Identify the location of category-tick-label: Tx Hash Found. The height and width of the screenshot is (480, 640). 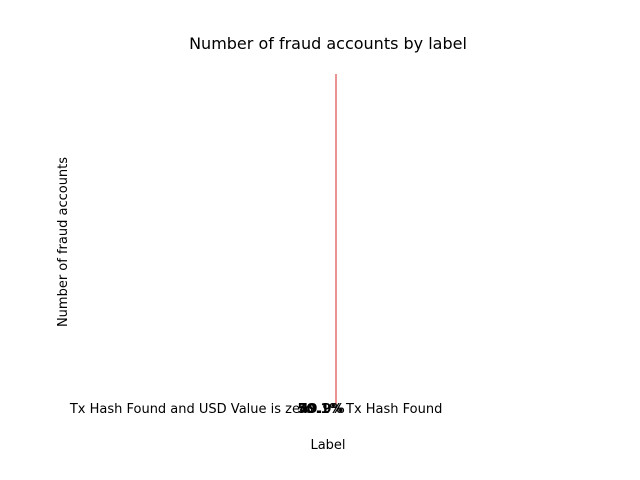
(393, 409).